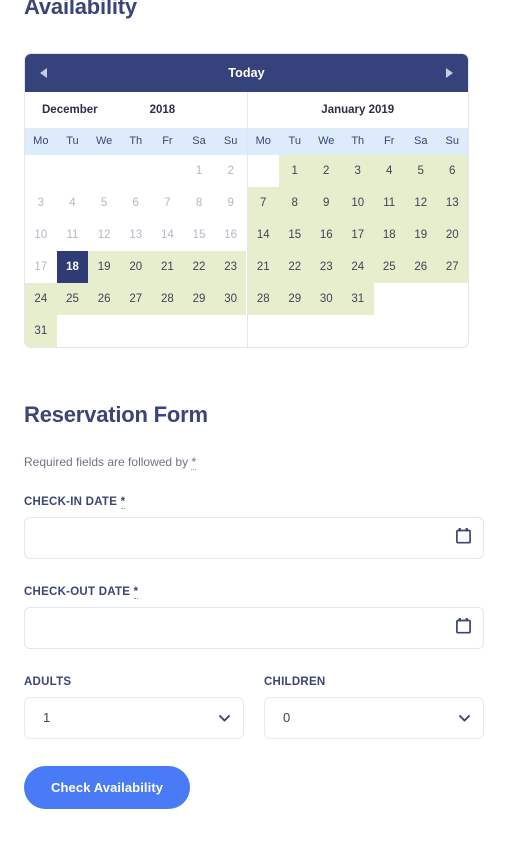 This screenshot has width=508, height=855. What do you see at coordinates (389, 203) in the screenshot?
I see `calendar-day-11: 11` at bounding box center [389, 203].